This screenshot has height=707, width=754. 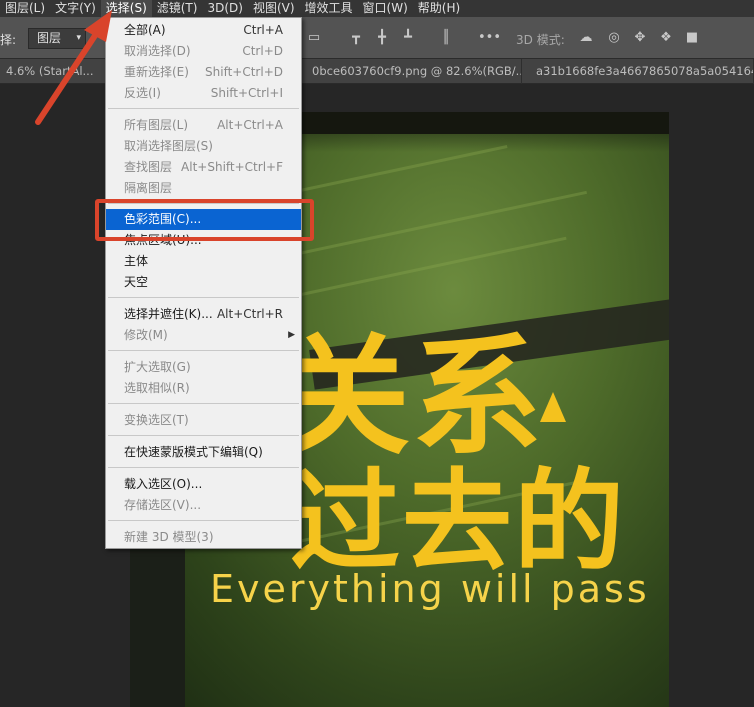 I want to click on poster-english-text: Everything will pass, so click(x=430, y=589).